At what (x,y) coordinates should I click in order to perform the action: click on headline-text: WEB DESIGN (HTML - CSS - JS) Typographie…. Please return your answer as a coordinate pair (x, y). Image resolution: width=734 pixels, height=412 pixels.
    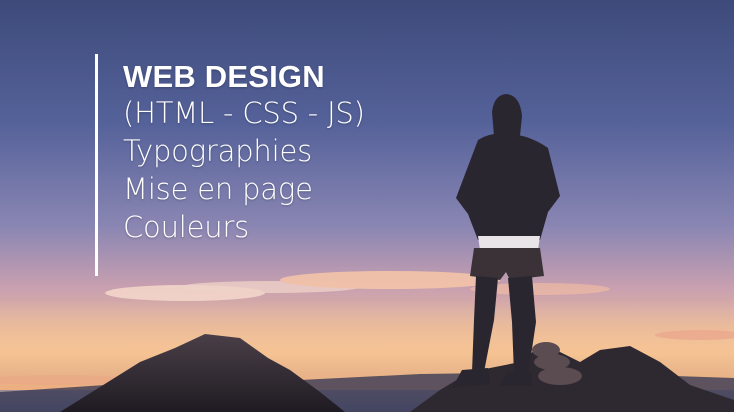
    Looking at the image, I should click on (244, 153).